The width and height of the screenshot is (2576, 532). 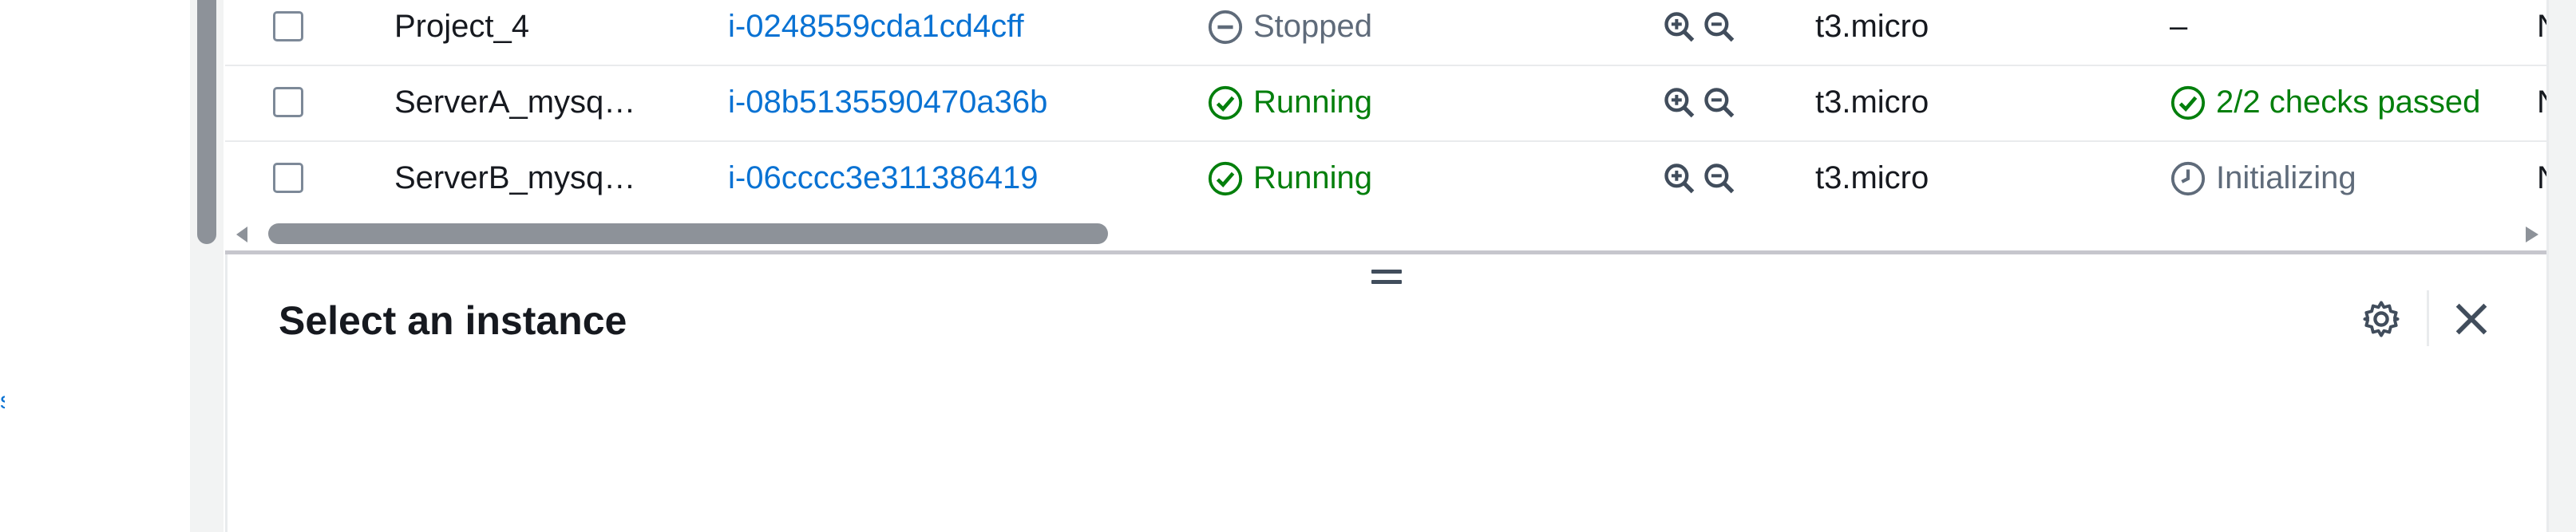 I want to click on horizontal-scrollbar-thumb, so click(x=688, y=233).